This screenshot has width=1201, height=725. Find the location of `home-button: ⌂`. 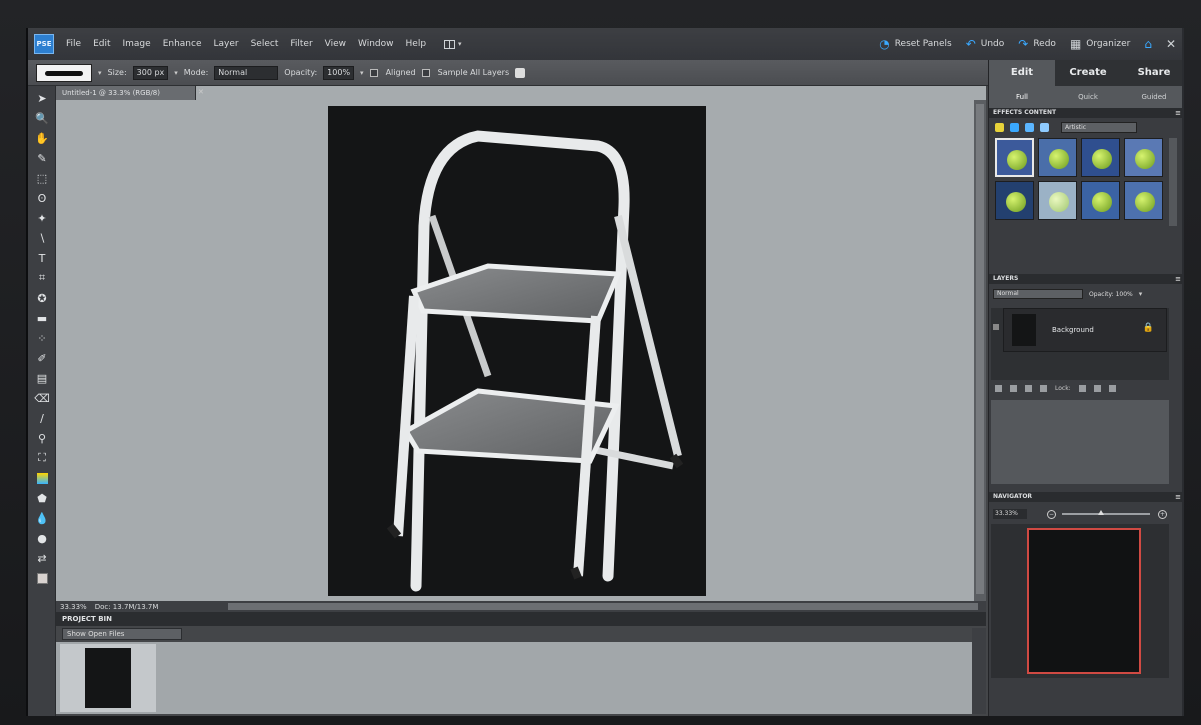

home-button: ⌂ is located at coordinates (1148, 44).